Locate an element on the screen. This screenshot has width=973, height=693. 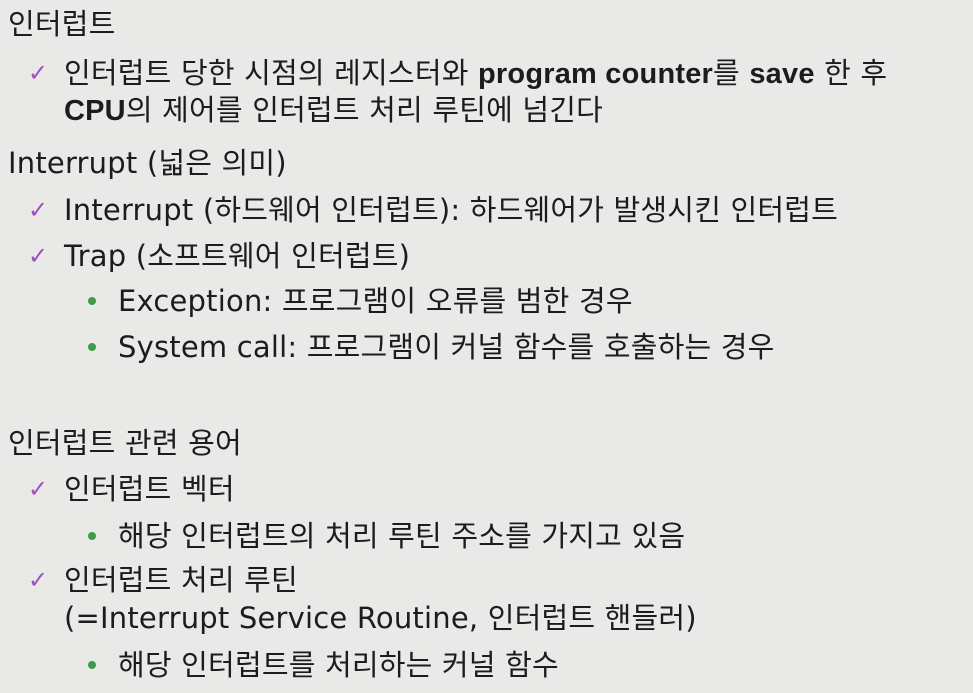
sub-list-item: System call: 프로그램이 커널 함수를 호출하는 경우 is located at coordinates (431, 347).